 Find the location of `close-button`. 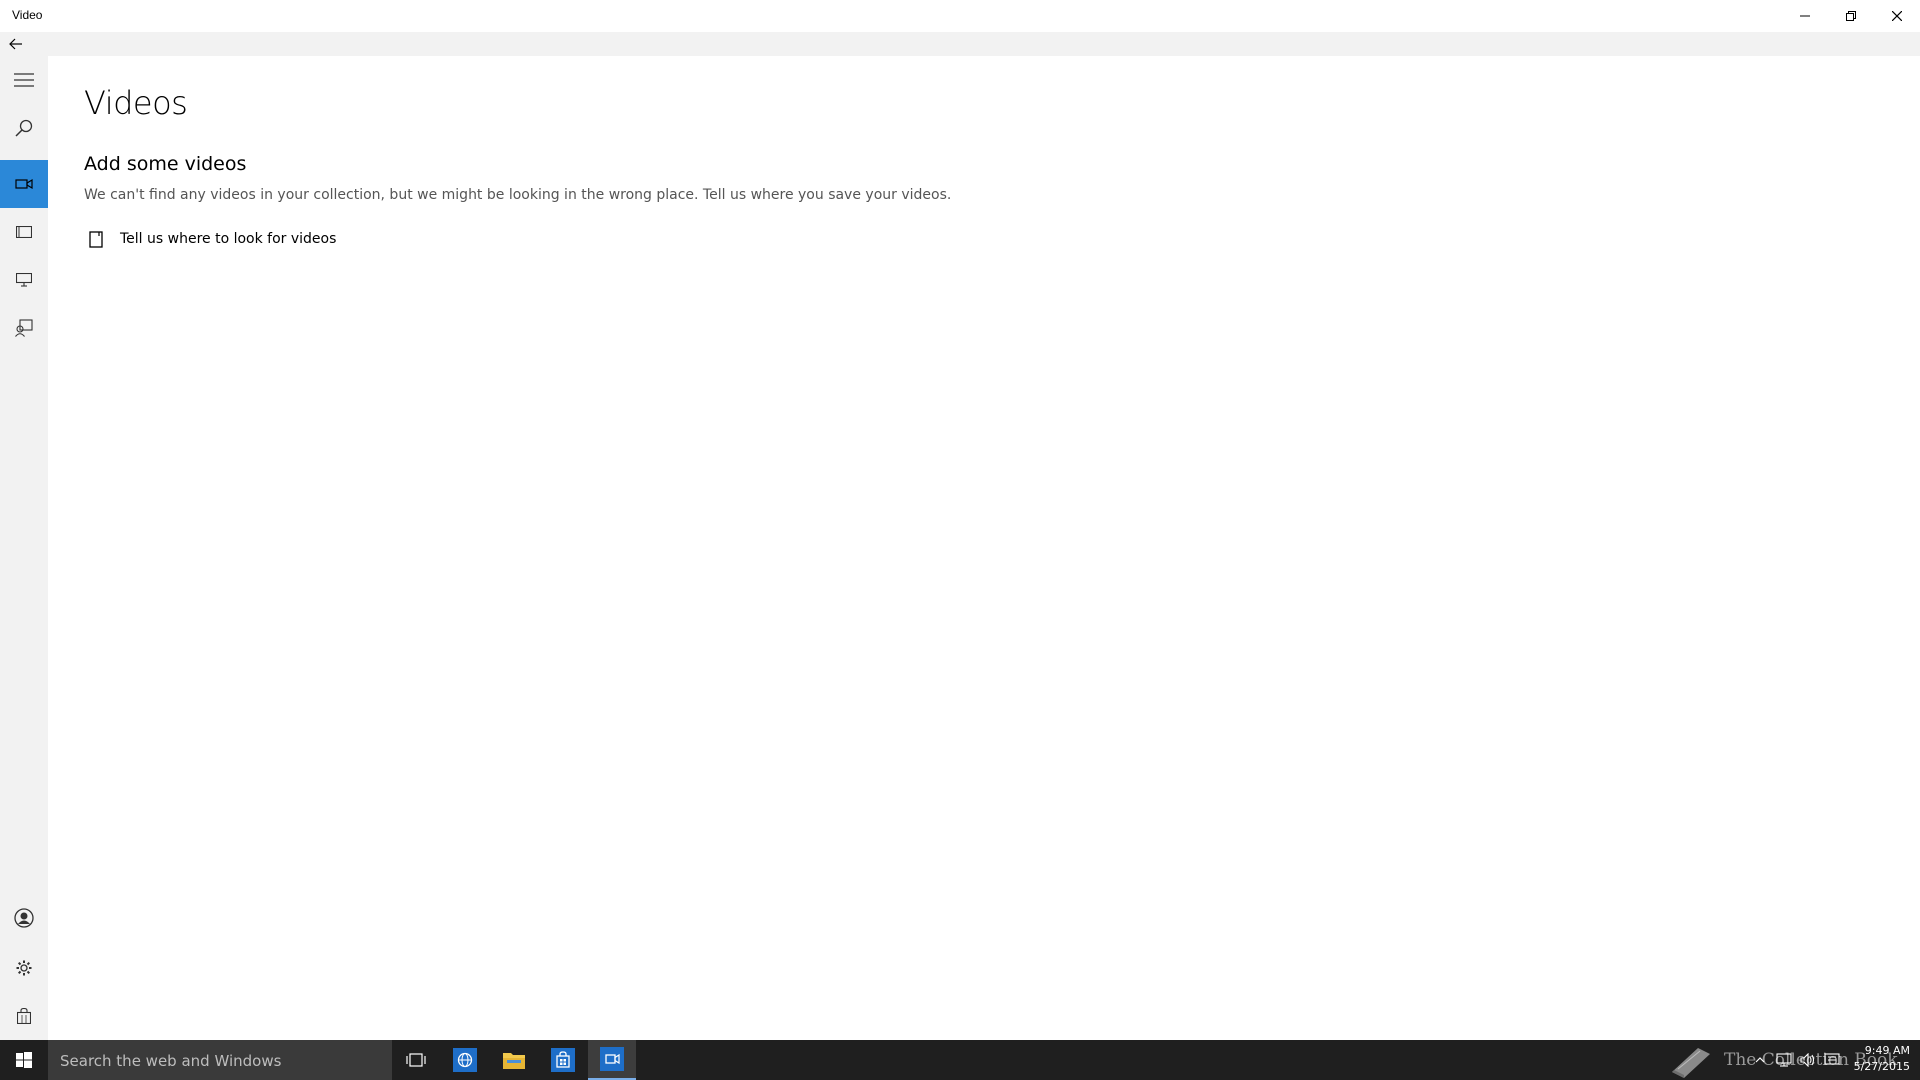

close-button is located at coordinates (1897, 16).